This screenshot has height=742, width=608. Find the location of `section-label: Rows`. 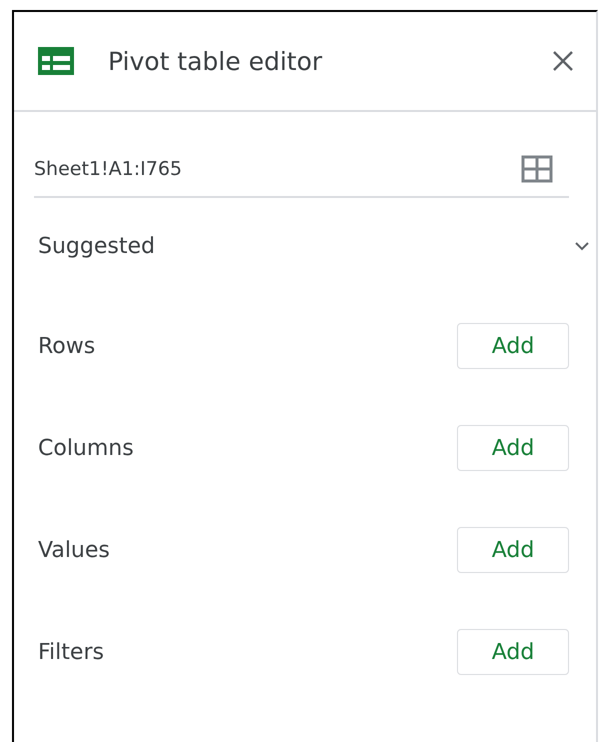

section-label: Rows is located at coordinates (67, 346).